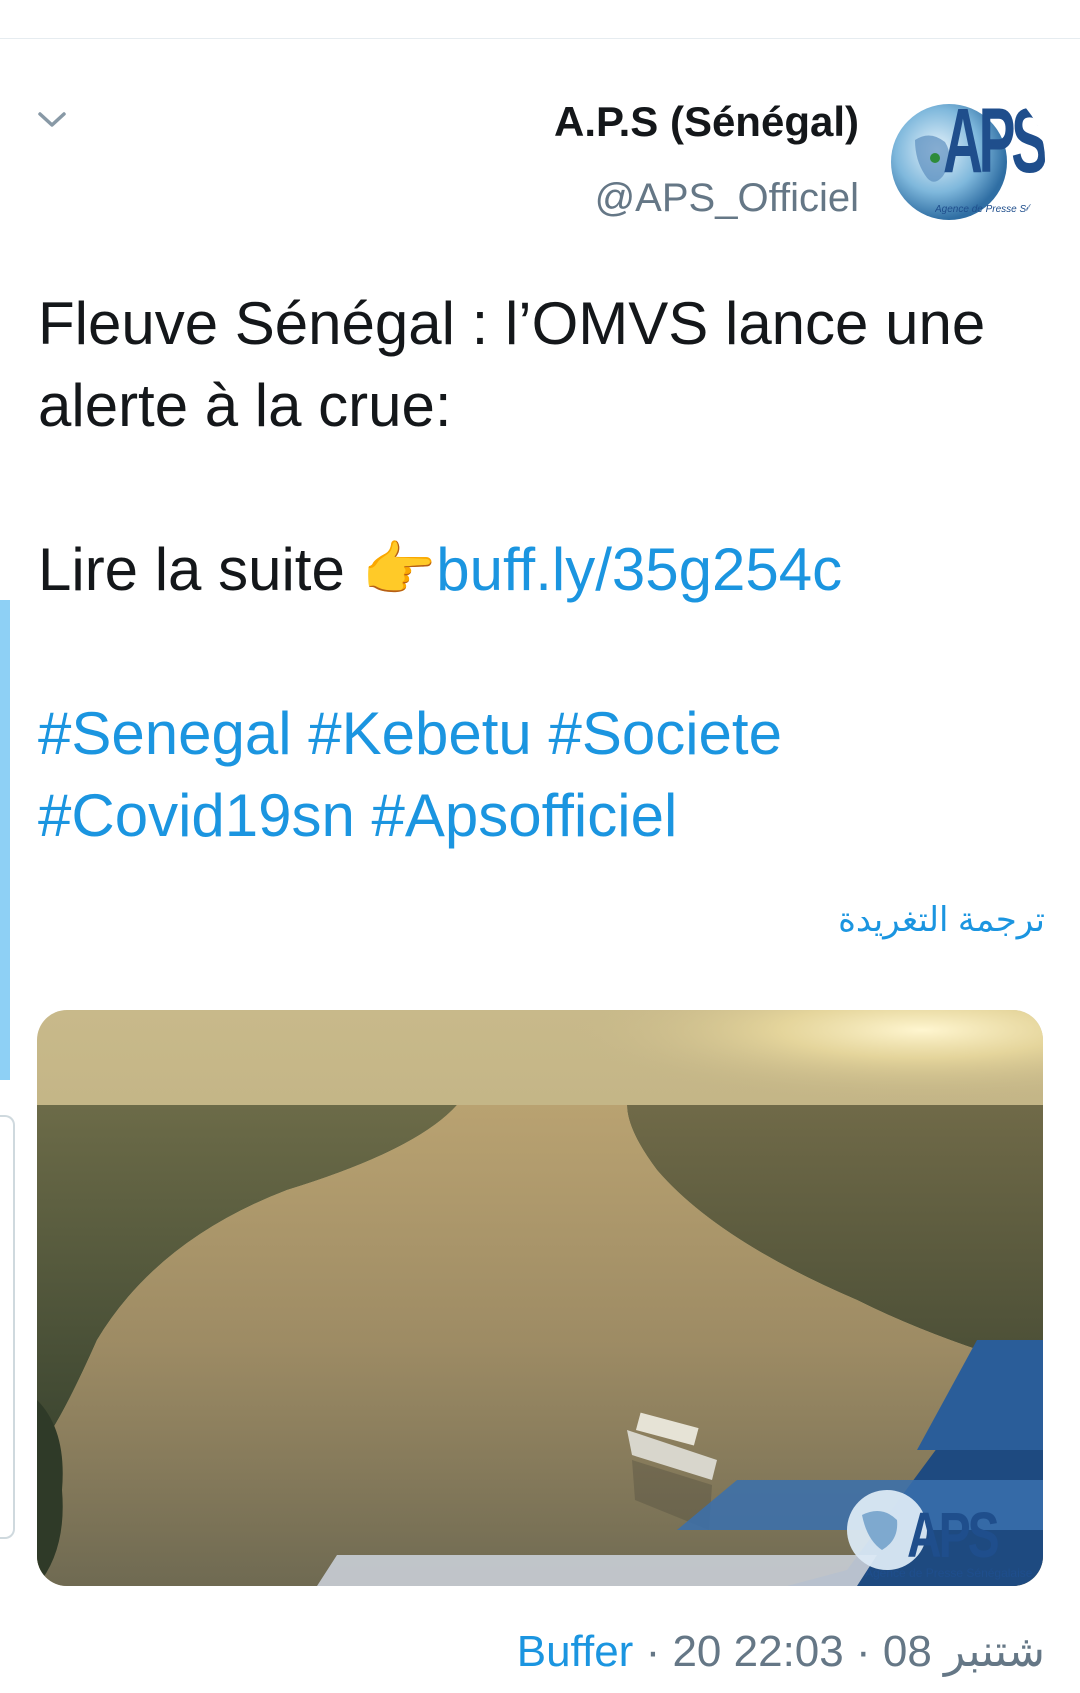 This screenshot has height=1693, width=1080. What do you see at coordinates (941, 920) in the screenshot?
I see `translate-tweet-link: ترجمة التغريدة` at bounding box center [941, 920].